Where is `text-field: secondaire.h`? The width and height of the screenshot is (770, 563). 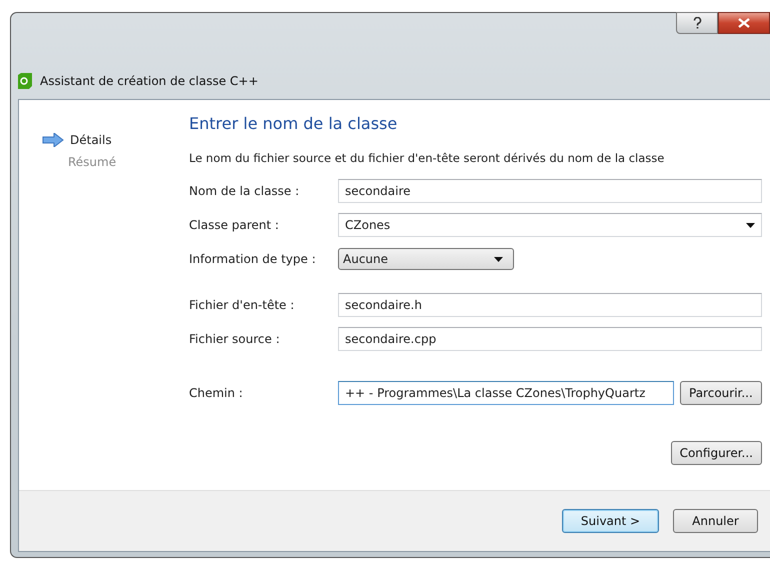 text-field: secondaire.h is located at coordinates (550, 305).